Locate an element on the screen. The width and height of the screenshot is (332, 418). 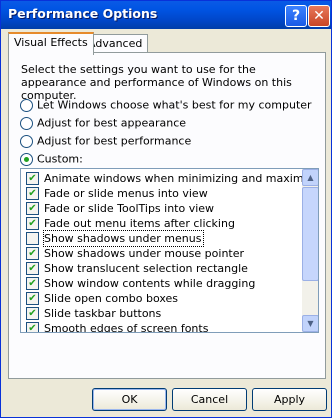
list-item: ✔ Fade or slide menus into view is located at coordinates (160, 193).